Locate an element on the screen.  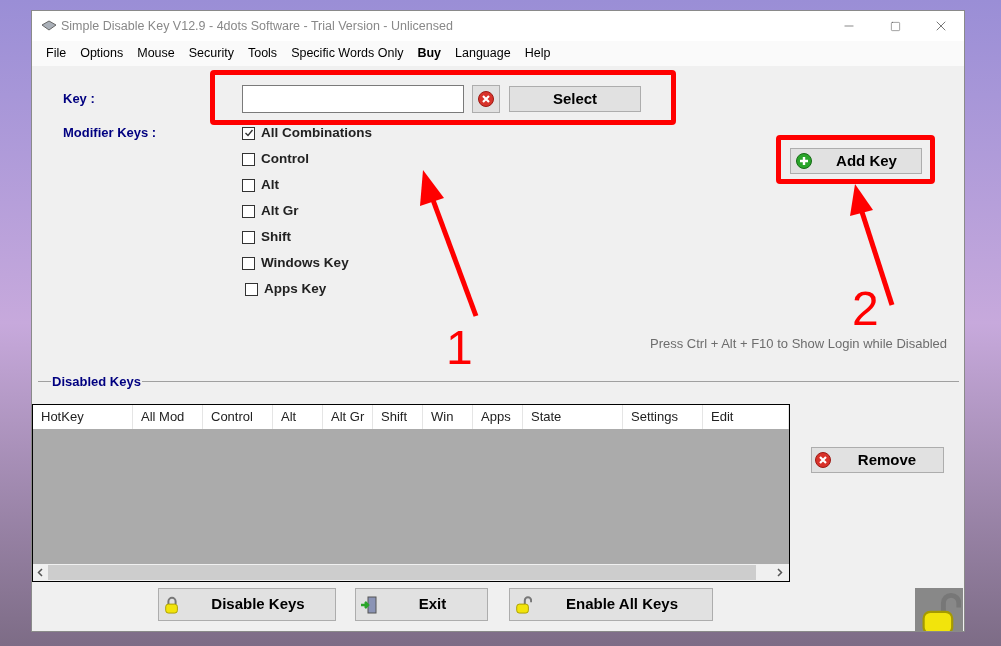
column-header: Win is located at coordinates (448, 417).